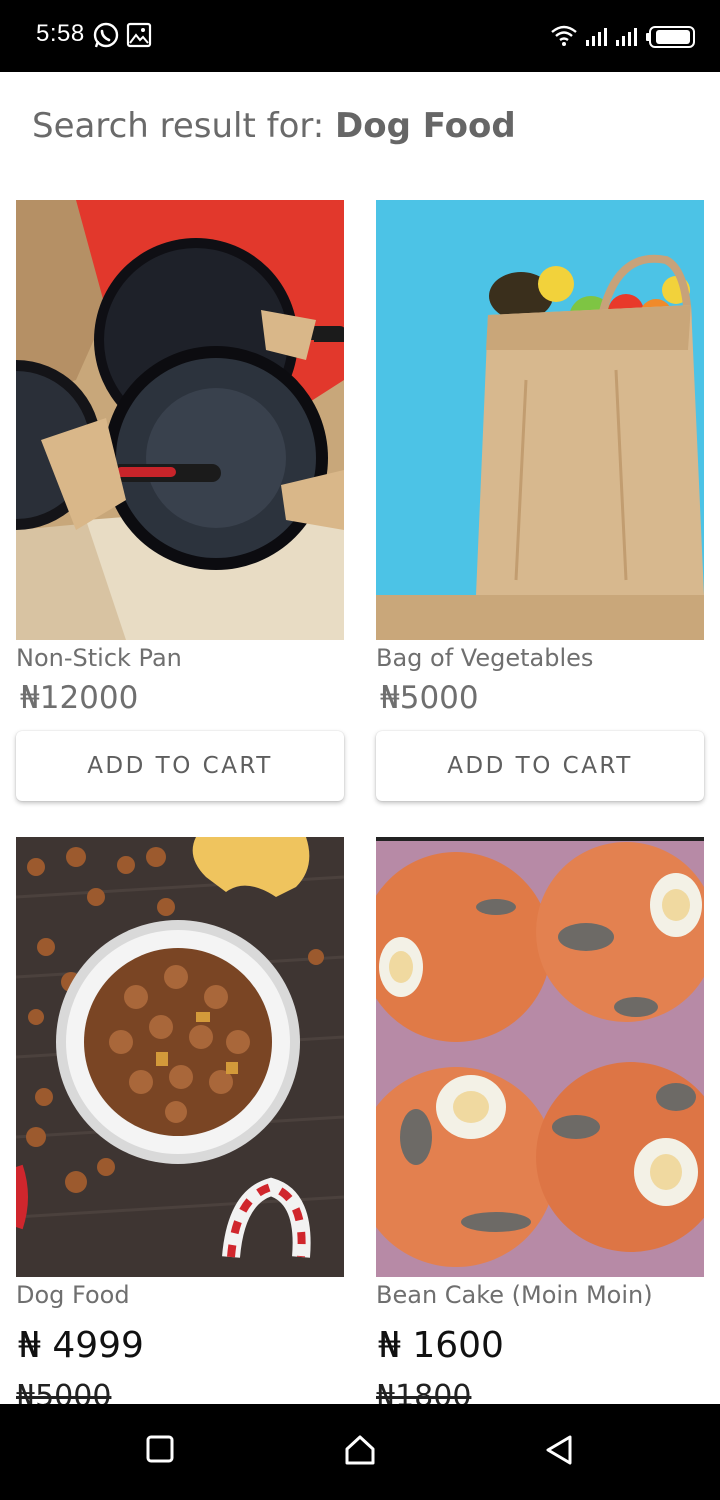 This screenshot has width=720, height=1500. I want to click on system-navigation-bar, so click(360, 1452).